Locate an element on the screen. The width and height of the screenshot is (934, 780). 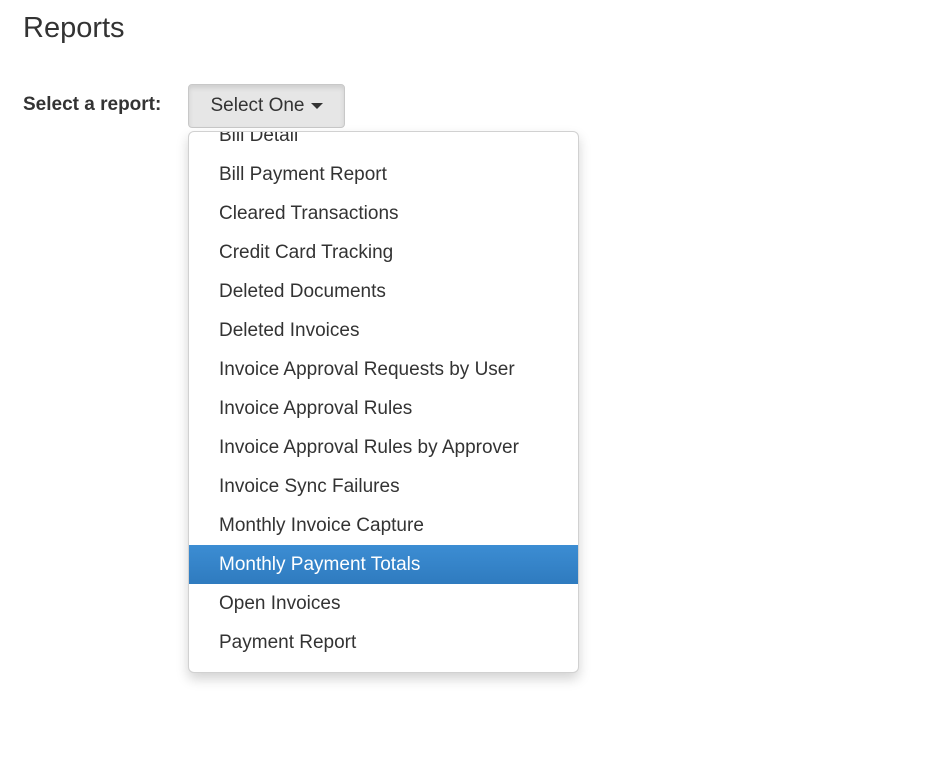
report-option-invoice-approval-rules-by-approver: Invoice Approval Rules by Approver is located at coordinates (383, 447).